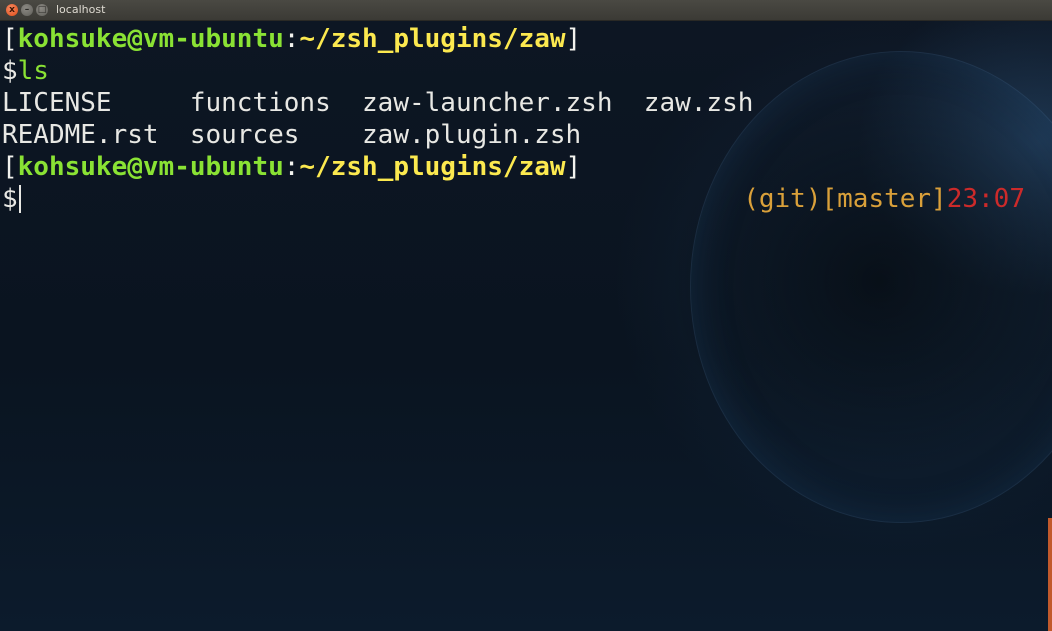 The height and width of the screenshot is (631, 1052). I want to click on close-icon: x, so click(12, 10).